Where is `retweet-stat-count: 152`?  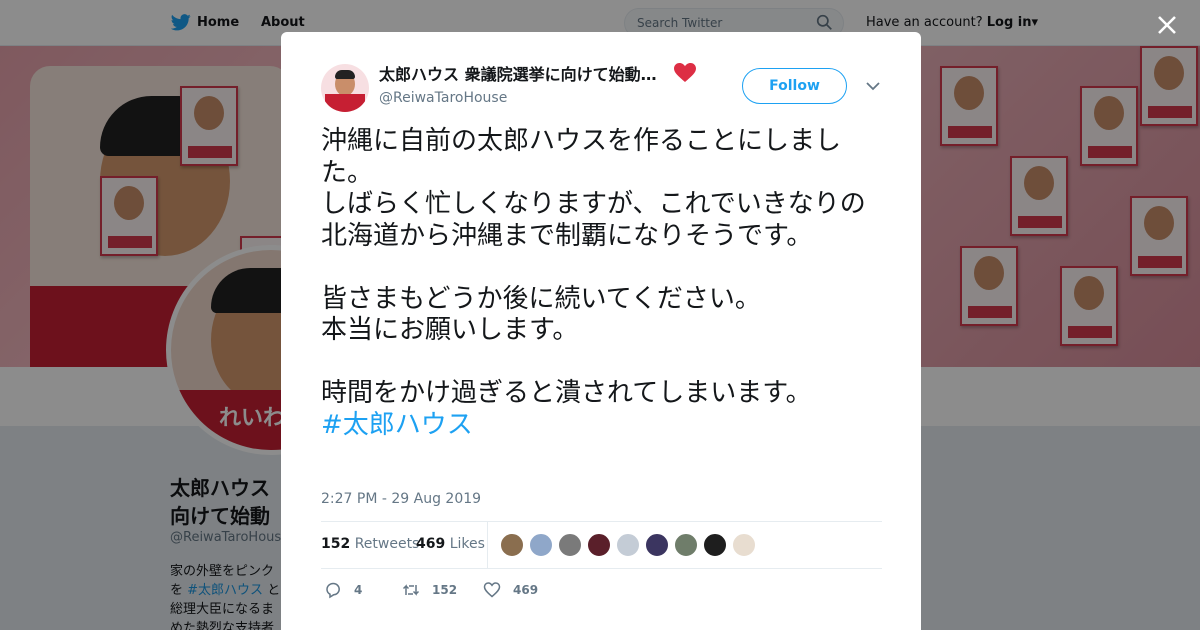
retweet-stat-count: 152 is located at coordinates (336, 544).